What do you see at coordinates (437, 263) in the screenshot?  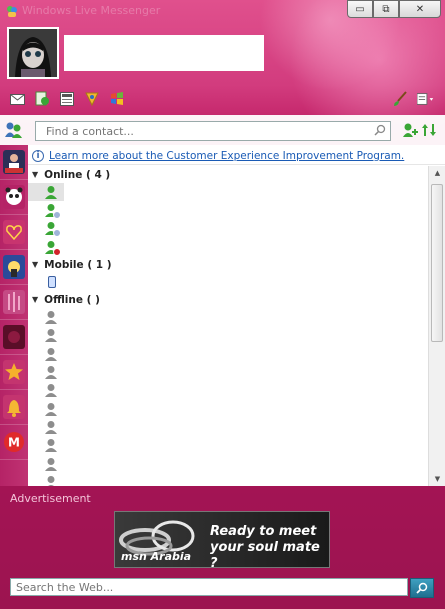 I see `scroll-thumb` at bounding box center [437, 263].